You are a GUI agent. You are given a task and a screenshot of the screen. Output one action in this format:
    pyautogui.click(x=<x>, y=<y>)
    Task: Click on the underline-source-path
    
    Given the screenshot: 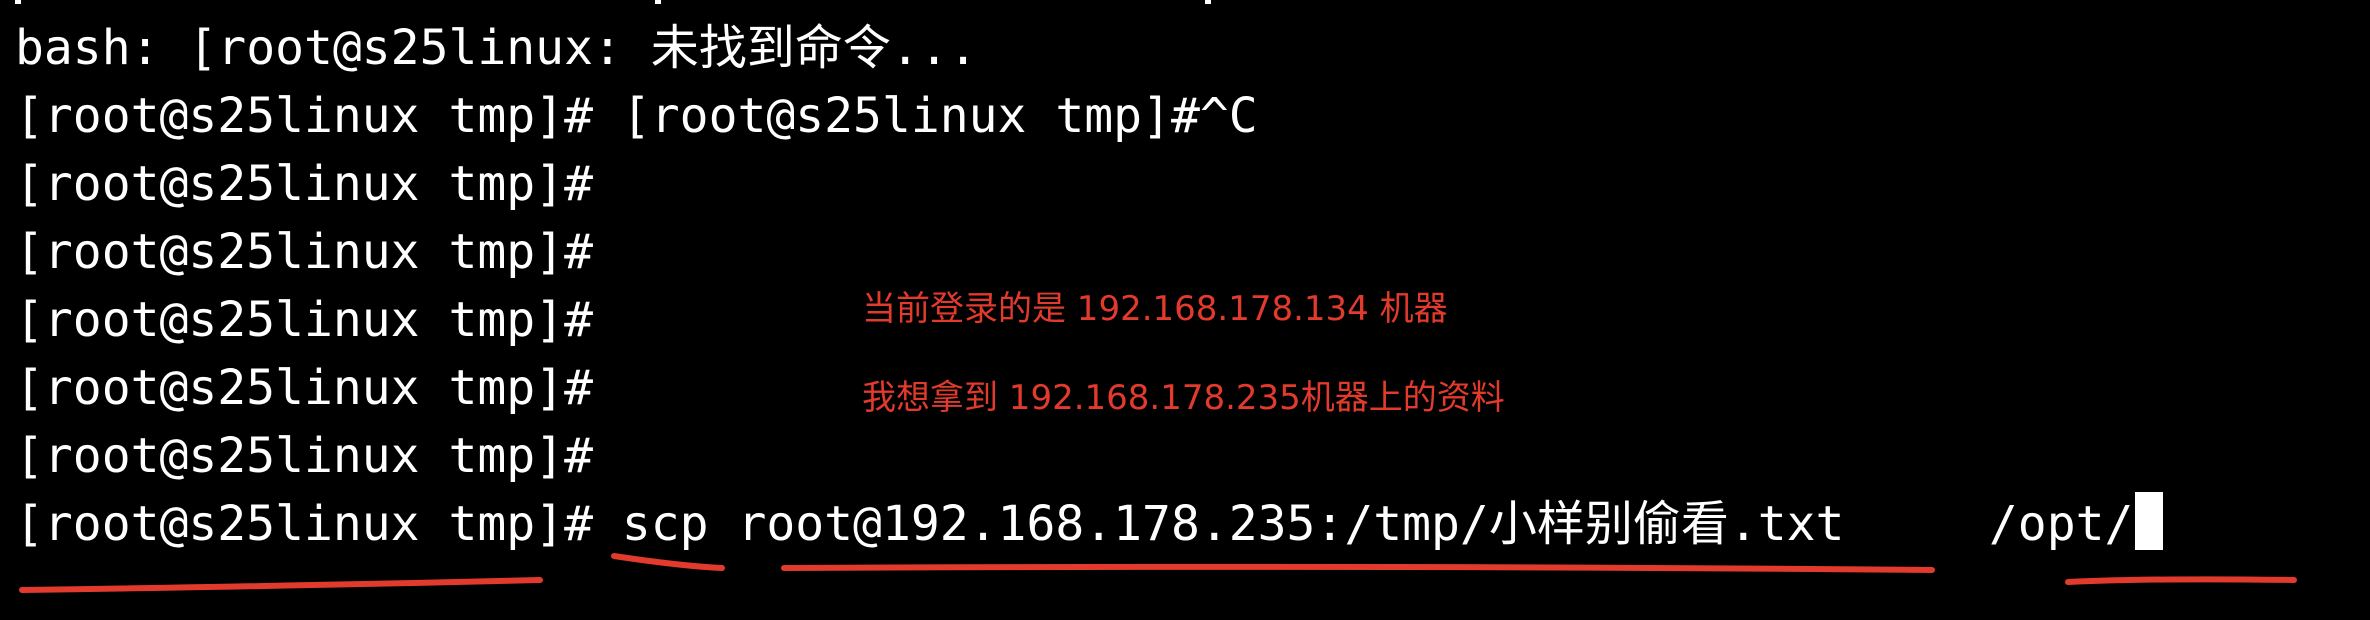 What is the action you would take?
    pyautogui.click(x=1358, y=568)
    